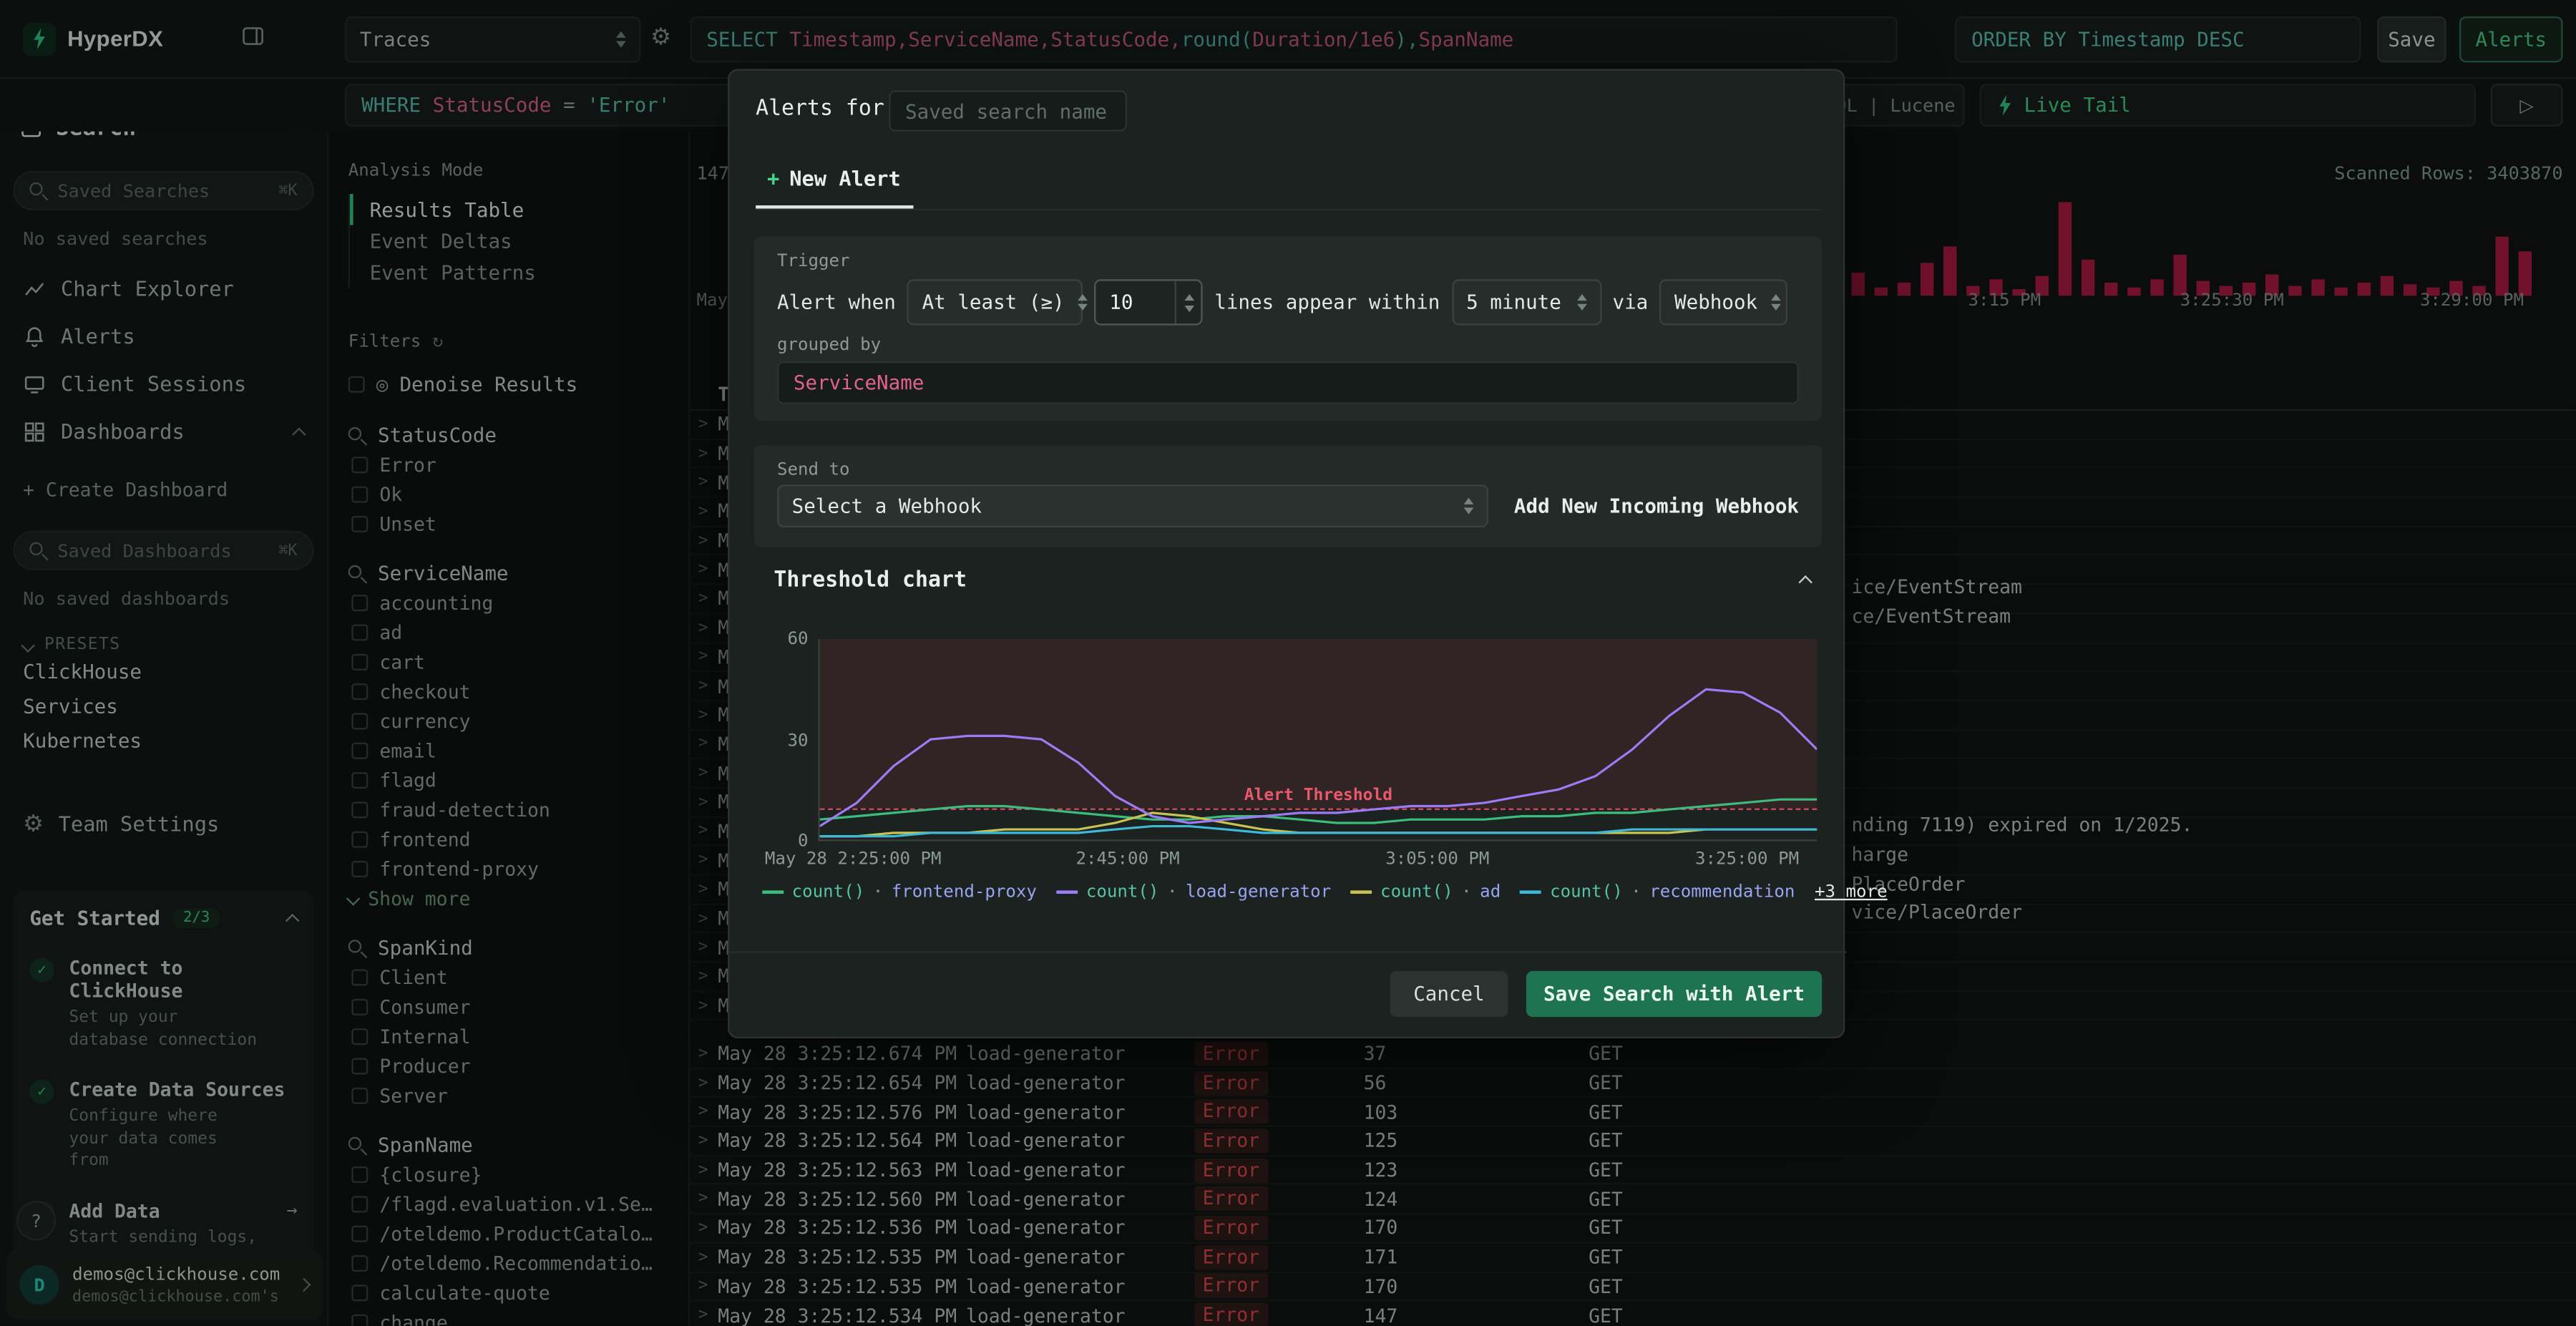  What do you see at coordinates (1630, 302) in the screenshot?
I see `via-label: via` at bounding box center [1630, 302].